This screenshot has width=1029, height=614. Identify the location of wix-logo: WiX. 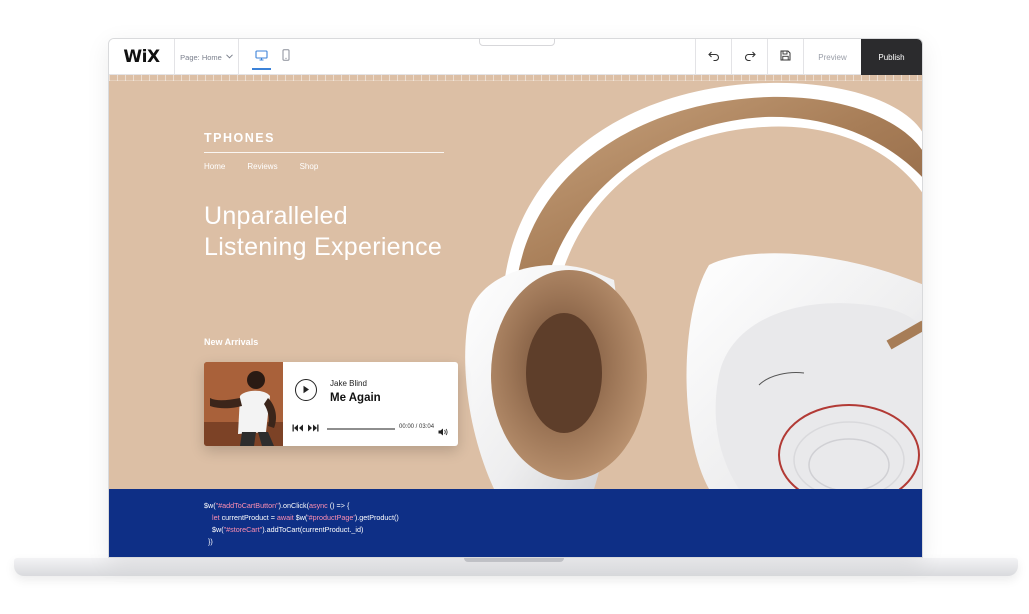
(142, 57).